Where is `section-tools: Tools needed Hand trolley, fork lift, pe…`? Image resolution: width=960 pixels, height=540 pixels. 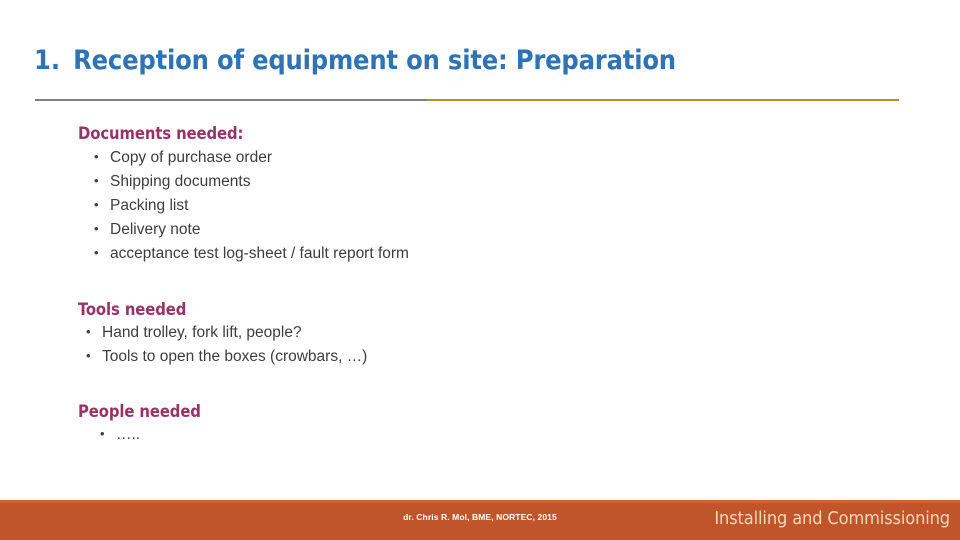 section-tools: Tools needed Hand trolley, fork lift, pe… is located at coordinates (498, 334).